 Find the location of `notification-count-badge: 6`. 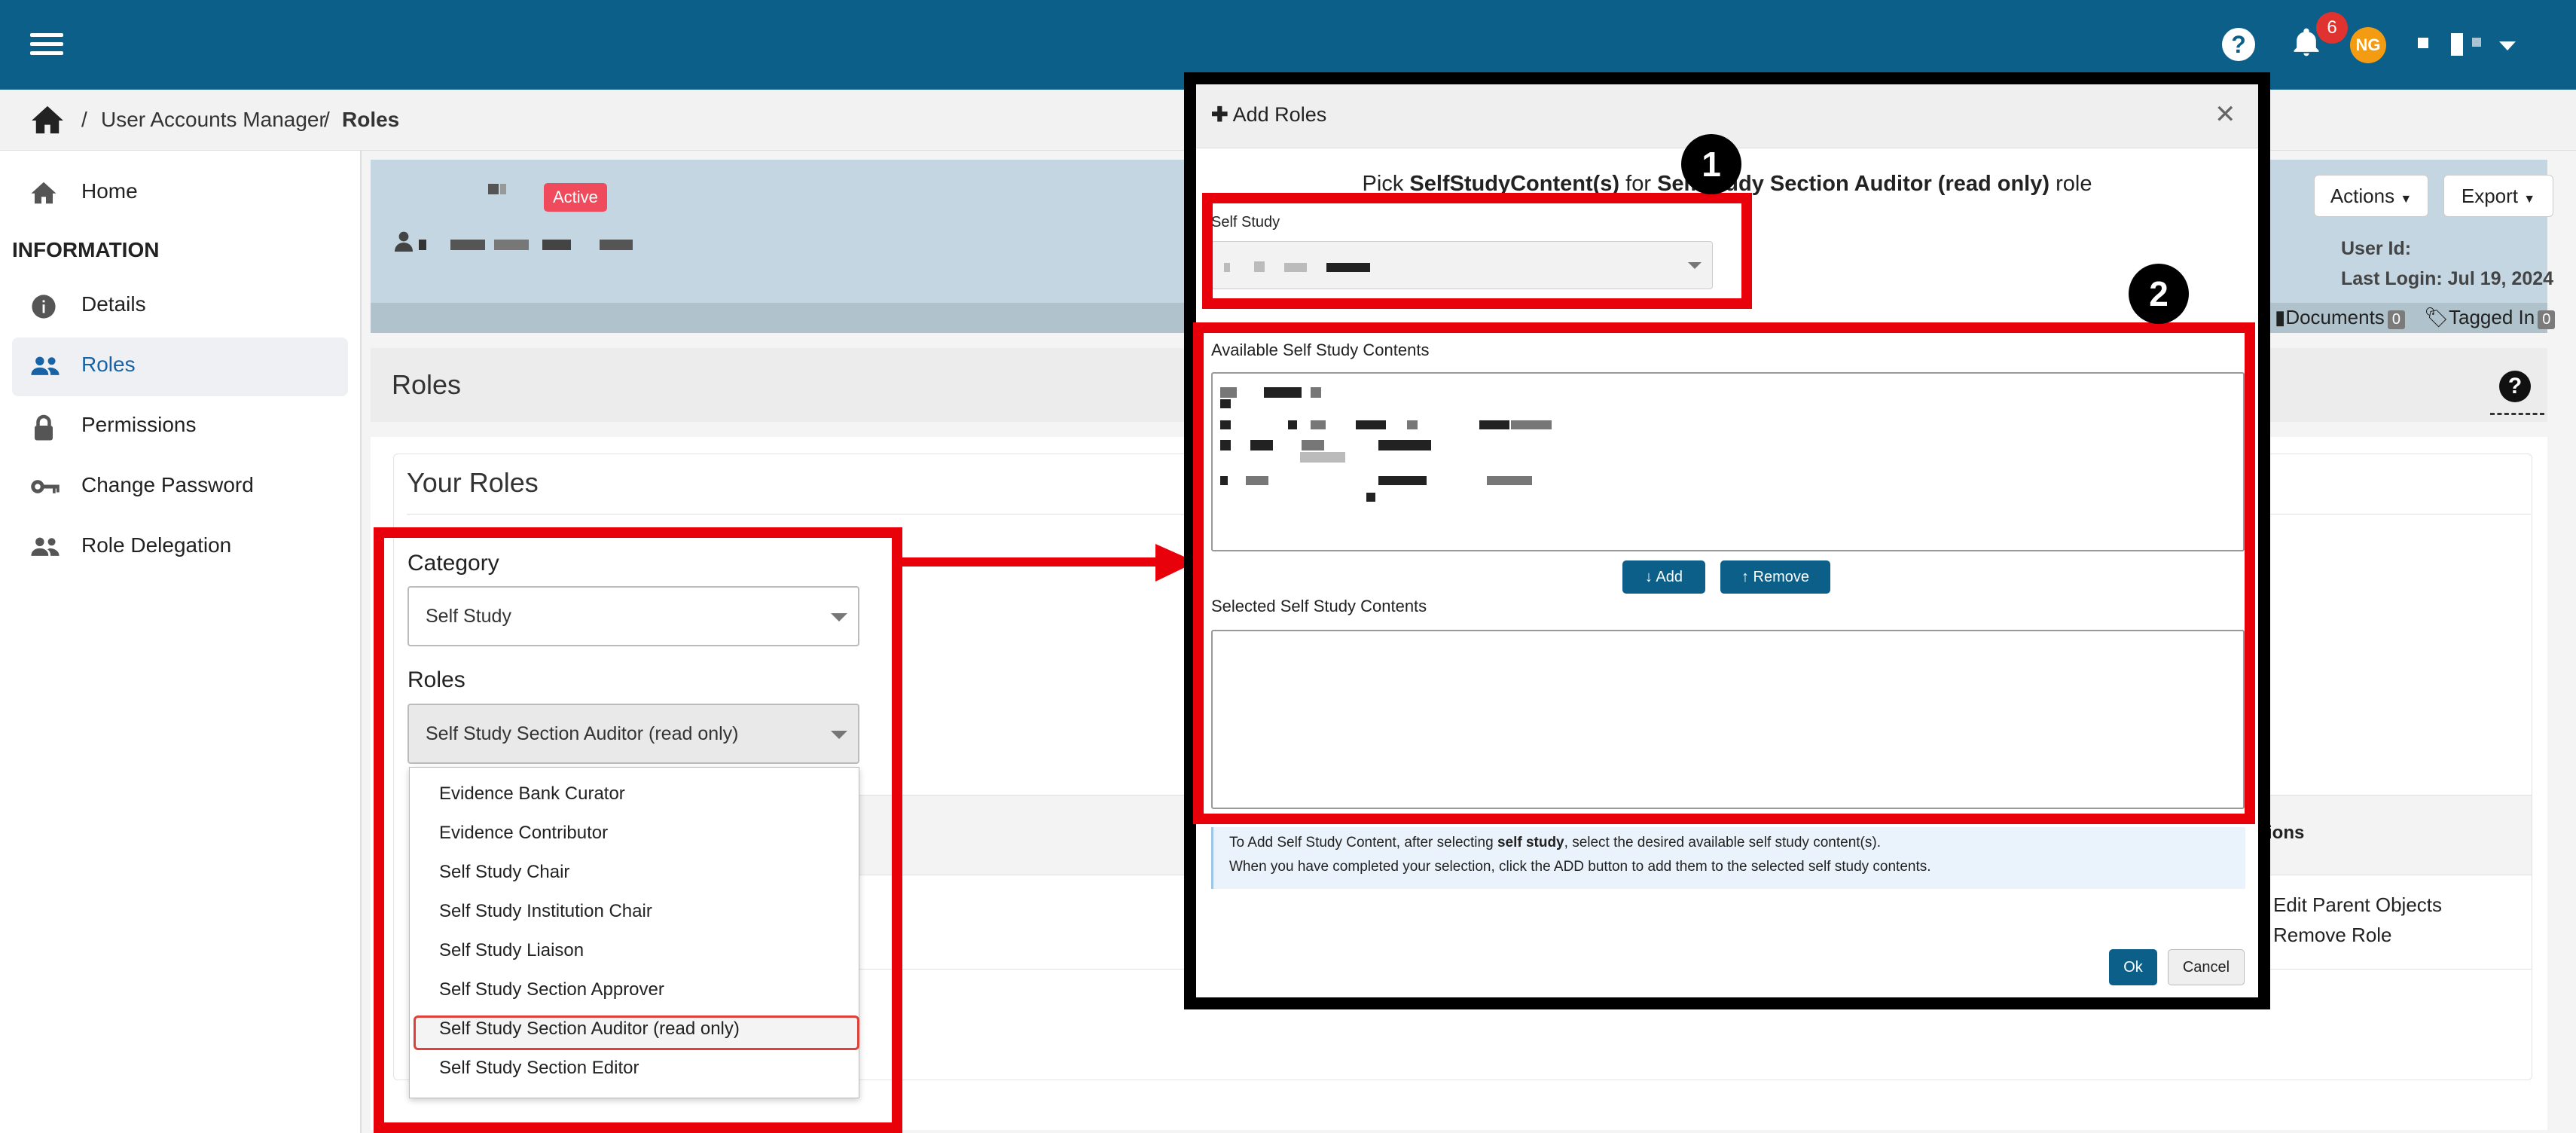

notification-count-badge: 6 is located at coordinates (2332, 28).